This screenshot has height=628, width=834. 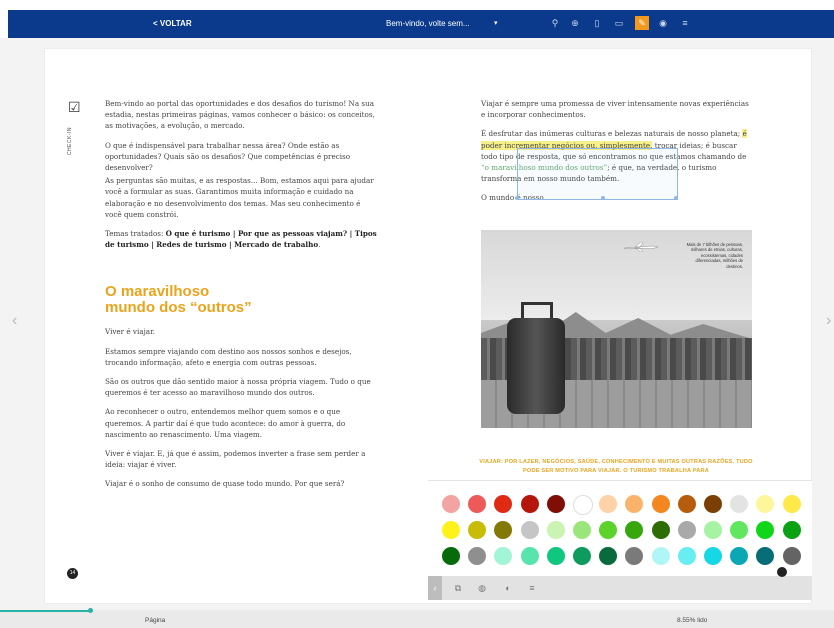 What do you see at coordinates (620, 588) in the screenshot?
I see `palette-toolbar: ‹ ⧉ ◍ ◐ ≡` at bounding box center [620, 588].